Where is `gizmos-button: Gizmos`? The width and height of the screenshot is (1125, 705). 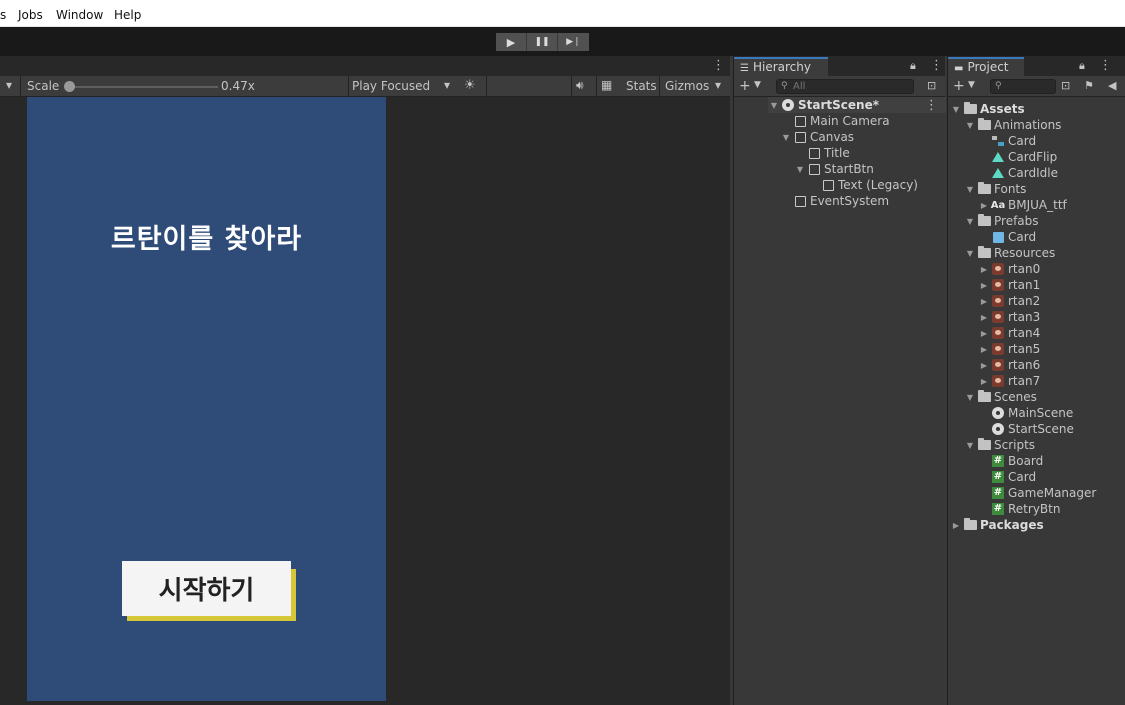 gizmos-button: Gizmos is located at coordinates (687, 86).